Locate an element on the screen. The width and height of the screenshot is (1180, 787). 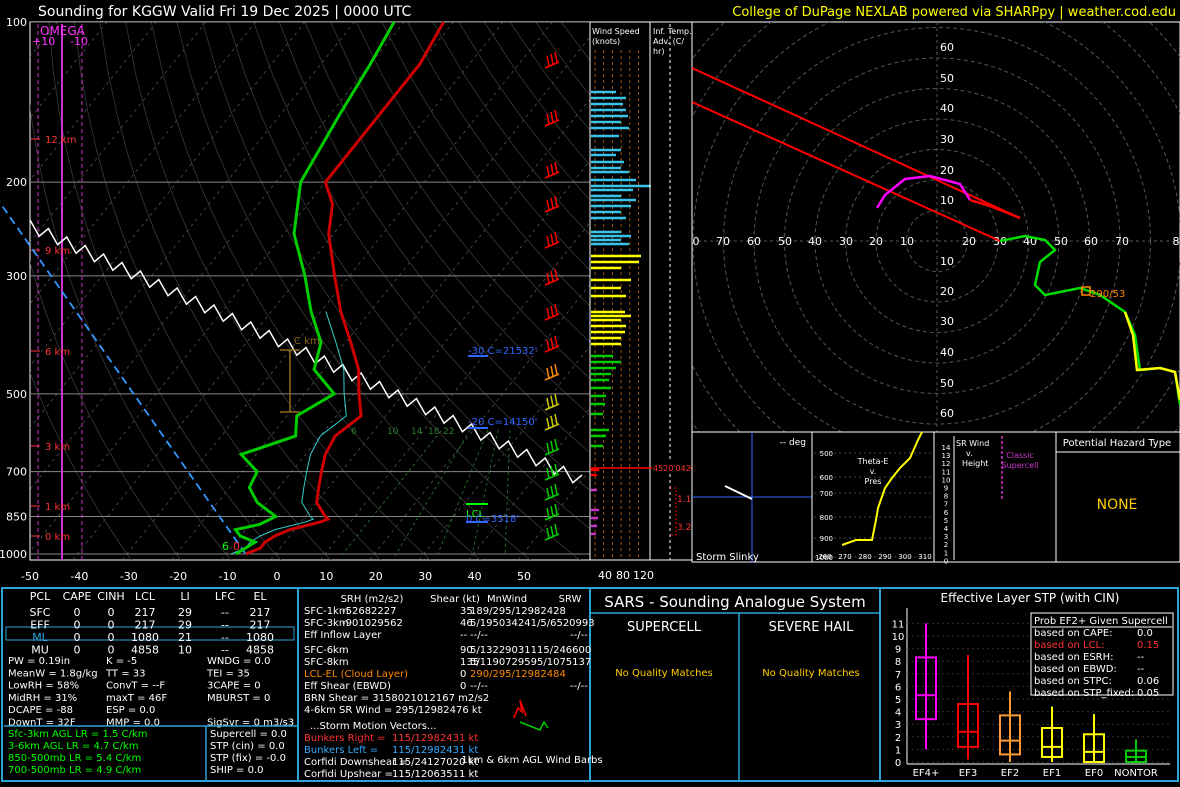
hodo-x-tick: 70 is located at coordinates (723, 241).